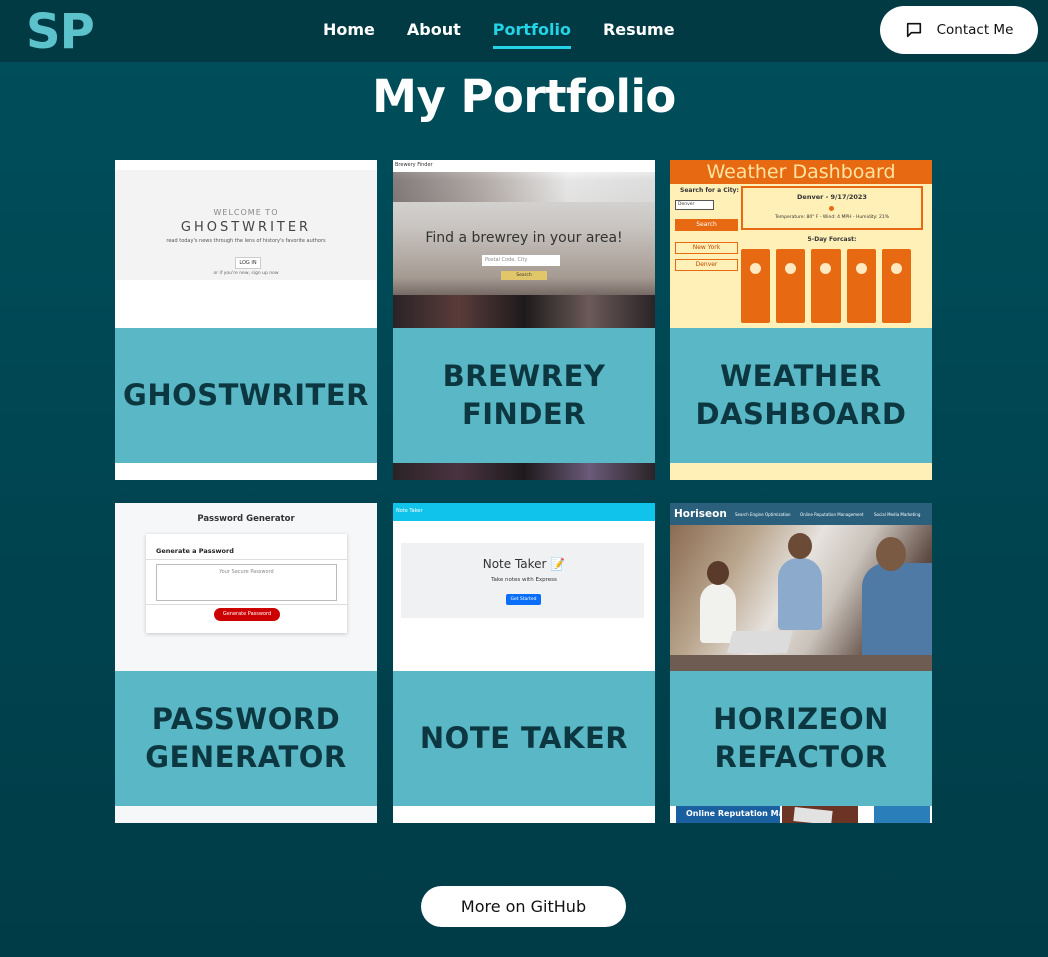 This screenshot has width=1048, height=957. Describe the element at coordinates (897, 514) in the screenshot. I see `preview-nav-item: Social Media Marketing` at that location.